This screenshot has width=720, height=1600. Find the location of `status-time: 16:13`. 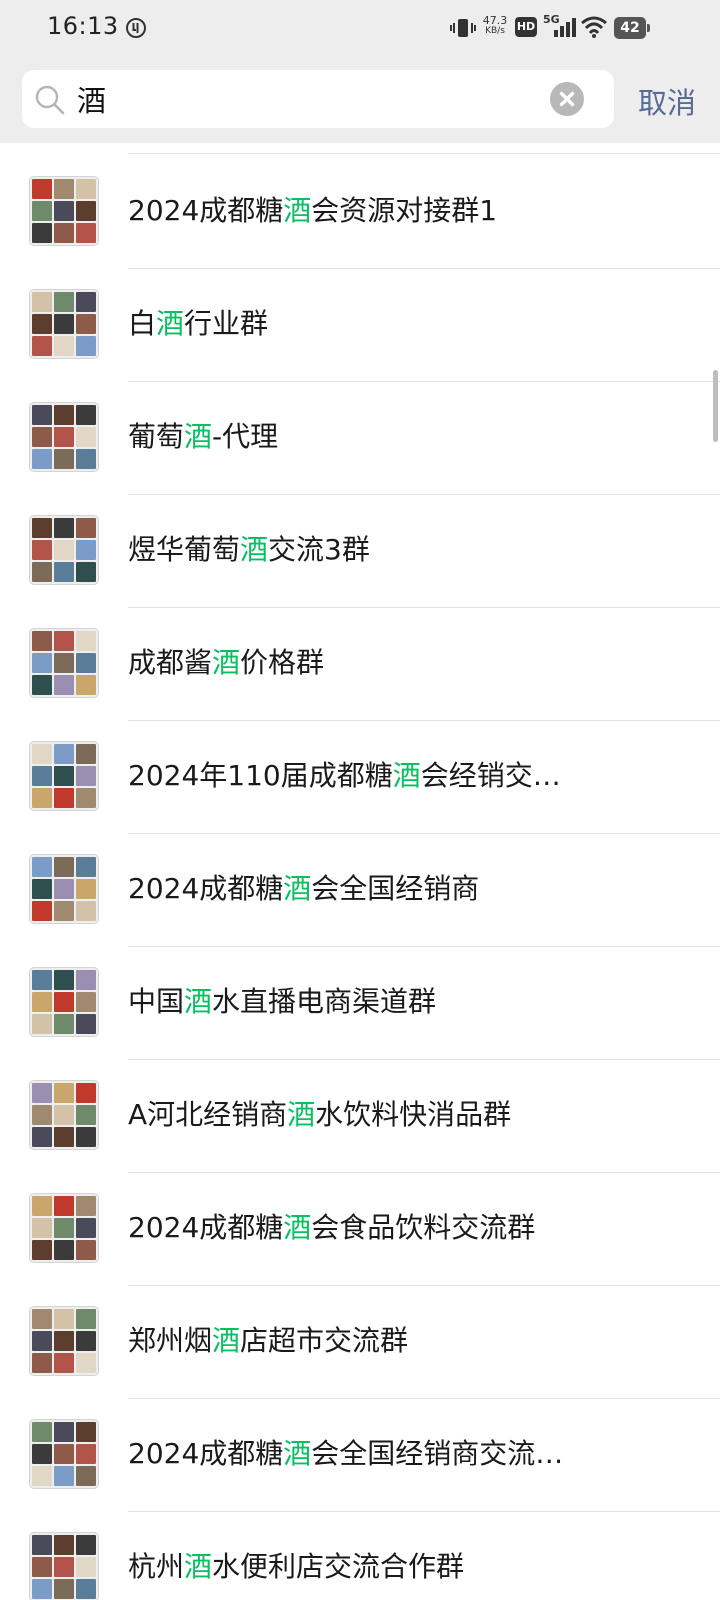

status-time: 16:13 is located at coordinates (83, 26).